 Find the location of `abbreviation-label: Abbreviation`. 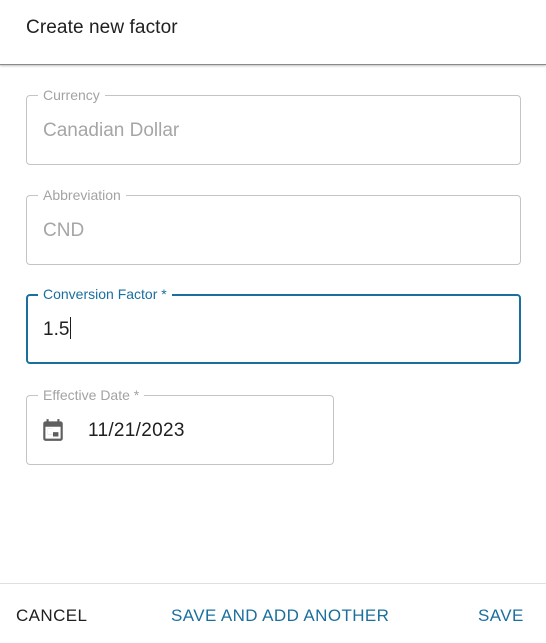

abbreviation-label: Abbreviation is located at coordinates (82, 195).